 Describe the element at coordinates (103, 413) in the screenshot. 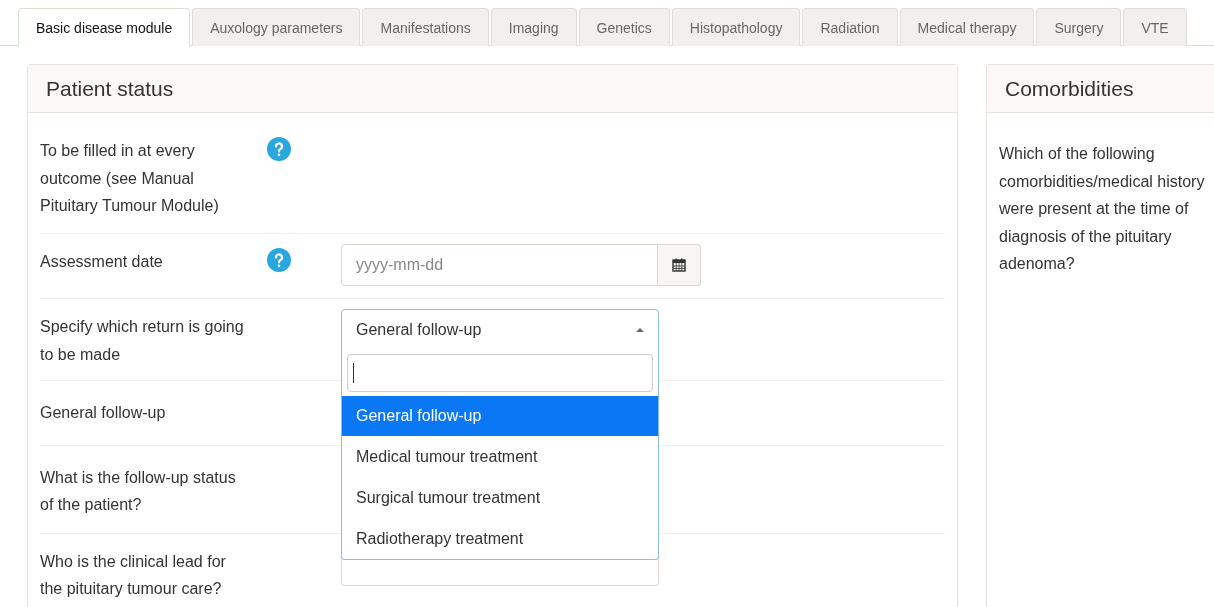

I see `field-label: General follow-up` at that location.